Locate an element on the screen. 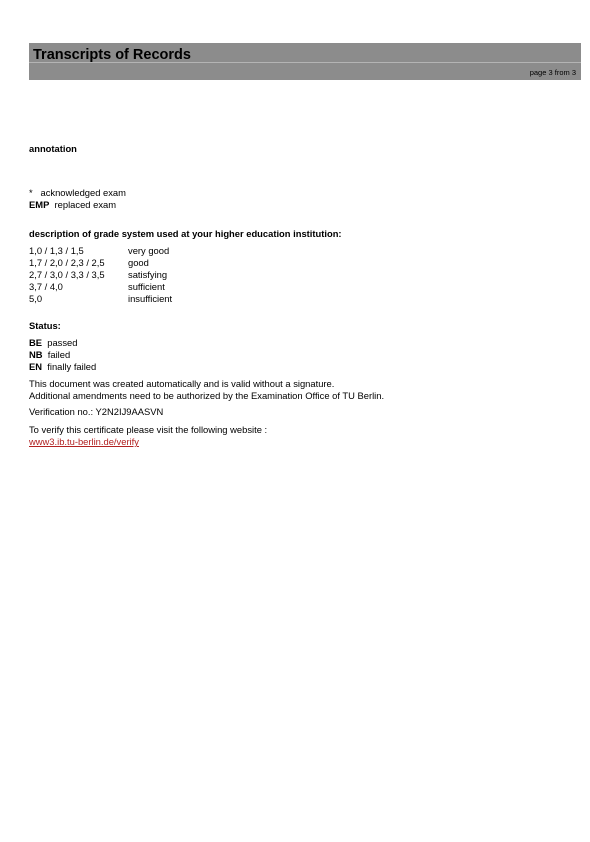 The width and height of the screenshot is (590, 842). status-item: BE passed is located at coordinates (62, 343).